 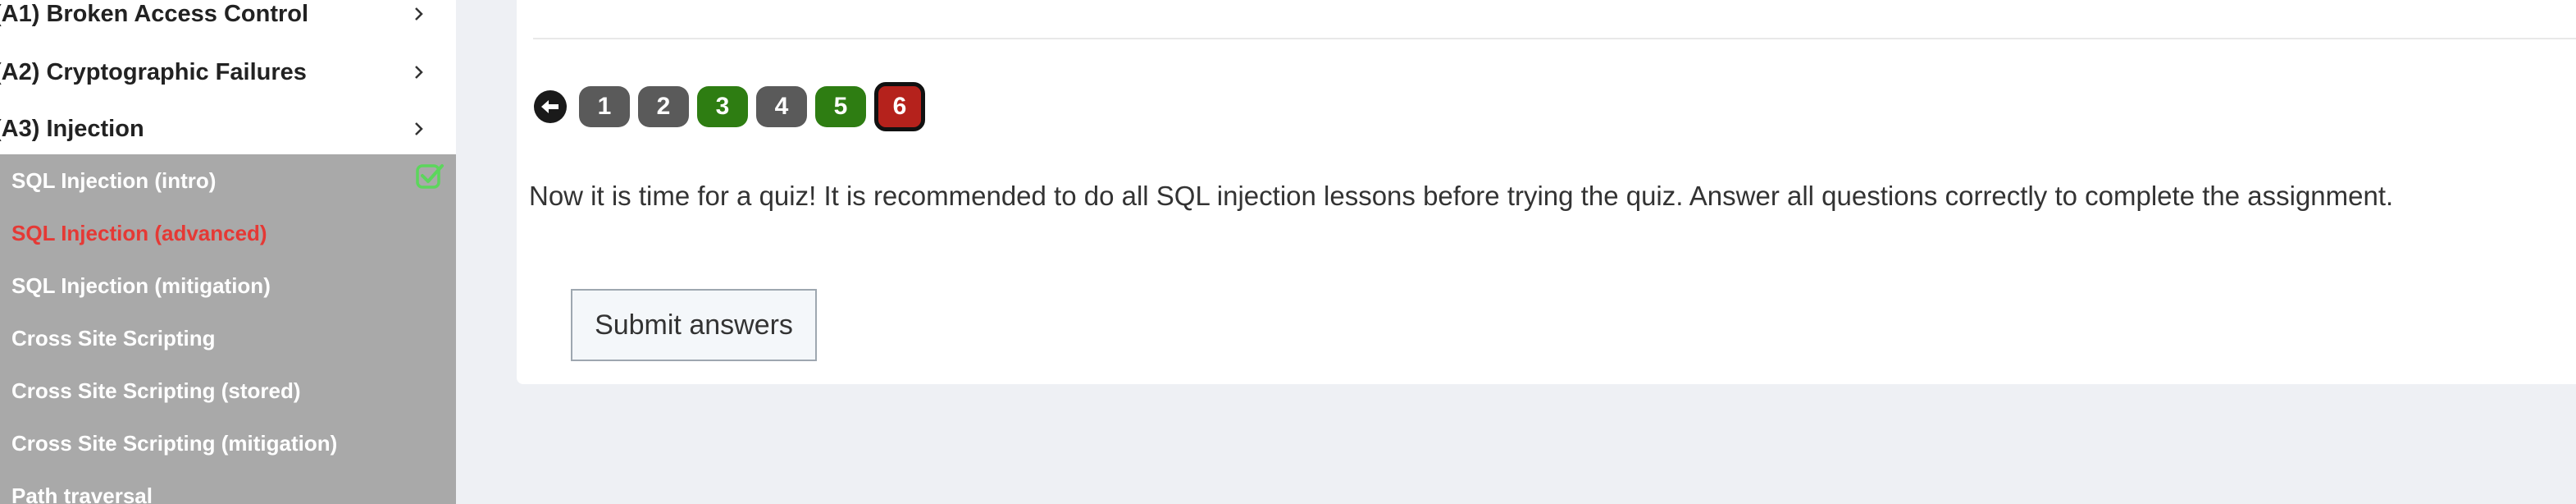 What do you see at coordinates (1554, 38) in the screenshot?
I see `divider` at bounding box center [1554, 38].